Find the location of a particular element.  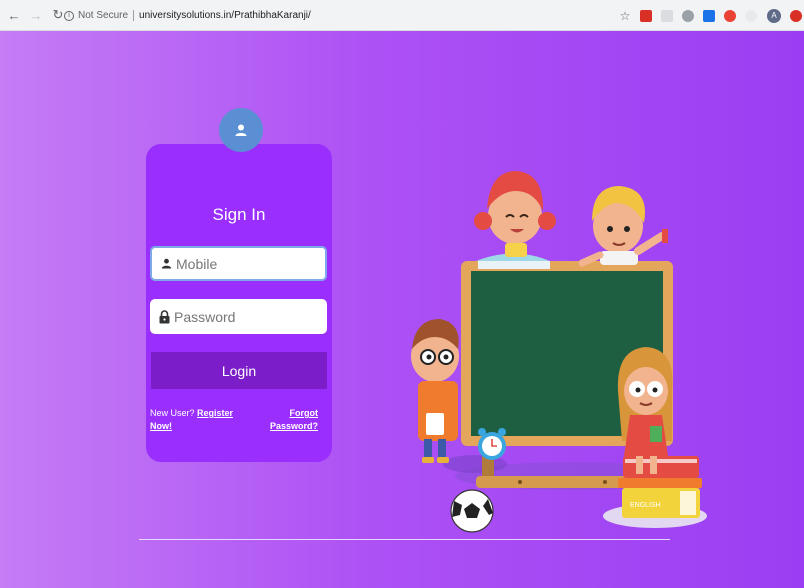

extensions-bar: ☆ A is located at coordinates (707, 15).